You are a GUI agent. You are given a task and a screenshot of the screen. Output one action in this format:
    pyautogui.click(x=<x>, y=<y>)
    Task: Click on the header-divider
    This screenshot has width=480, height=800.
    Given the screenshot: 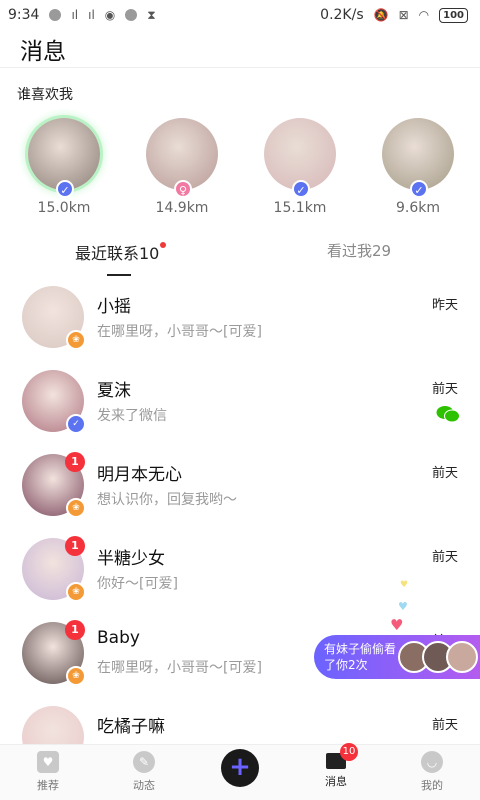 What is the action you would take?
    pyautogui.click(x=240, y=67)
    